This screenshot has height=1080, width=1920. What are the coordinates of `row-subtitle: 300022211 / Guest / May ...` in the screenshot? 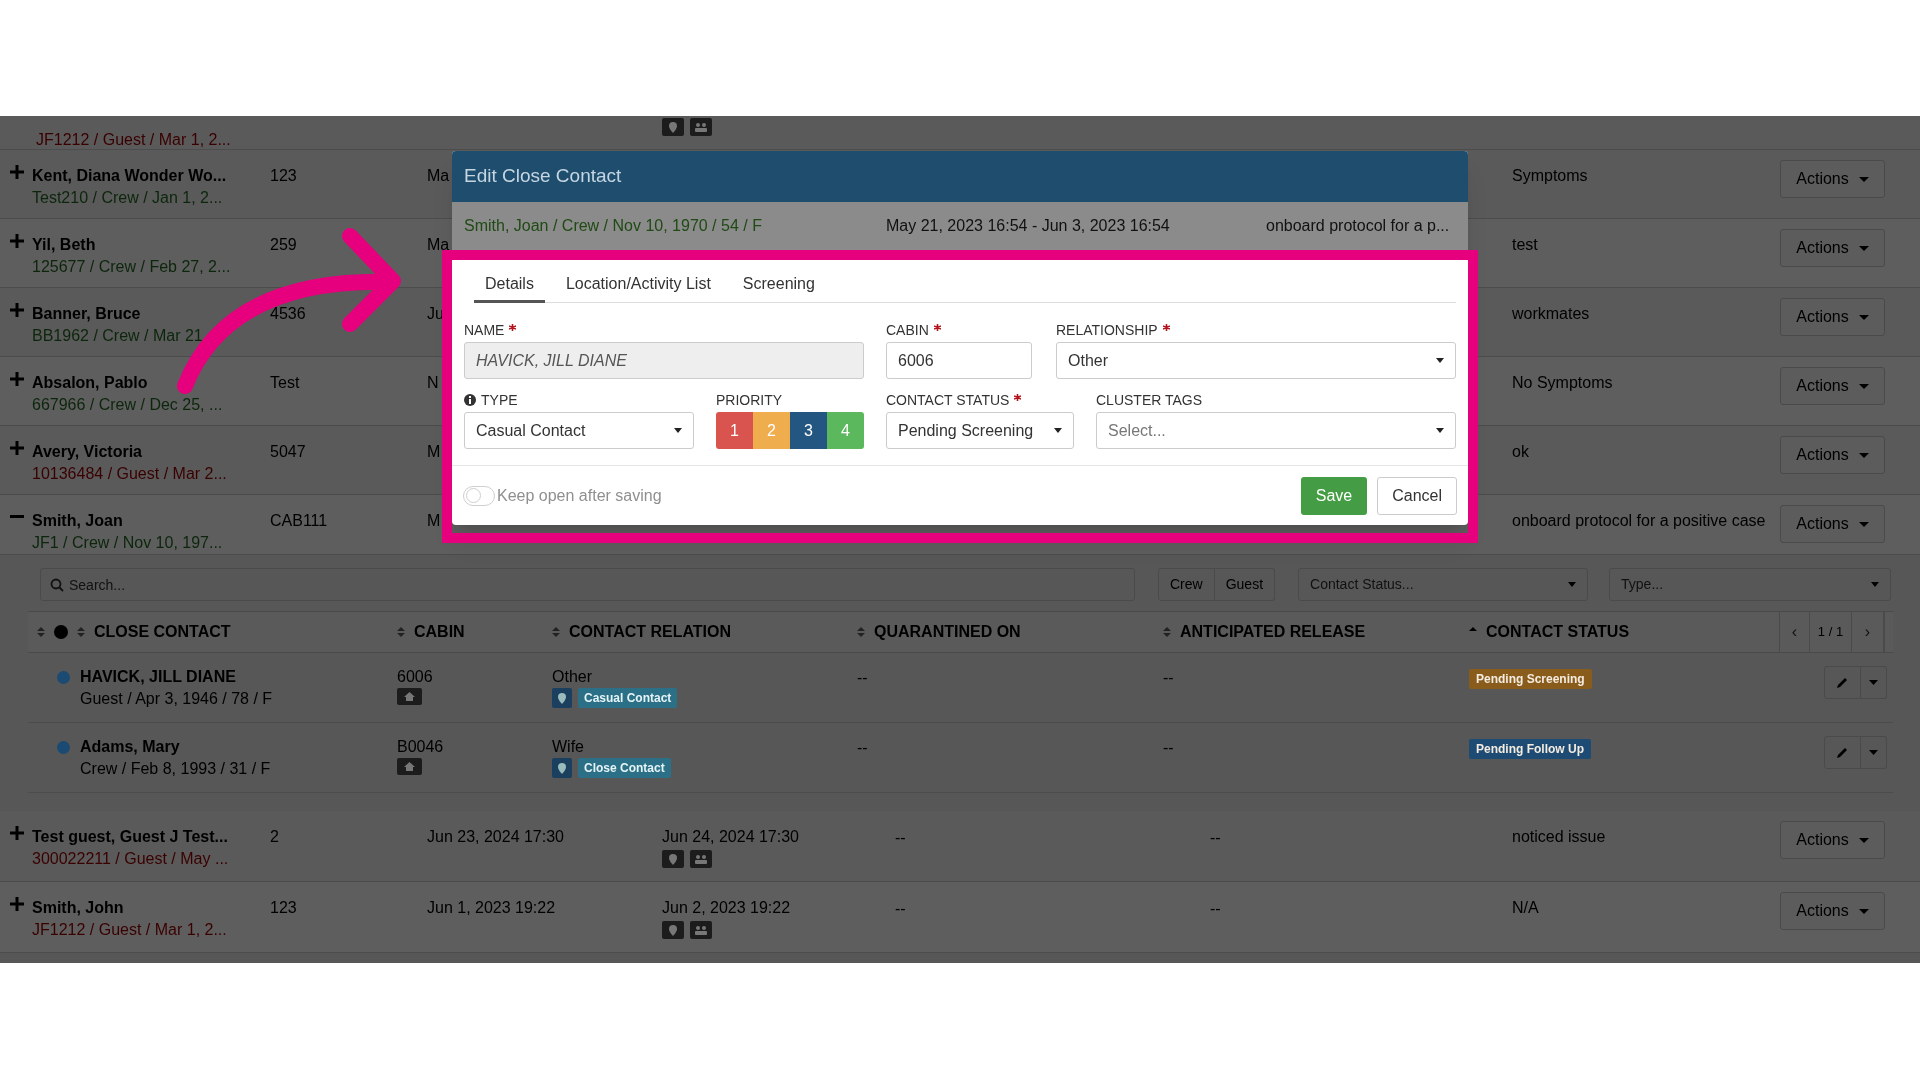 It's located at (130, 859).